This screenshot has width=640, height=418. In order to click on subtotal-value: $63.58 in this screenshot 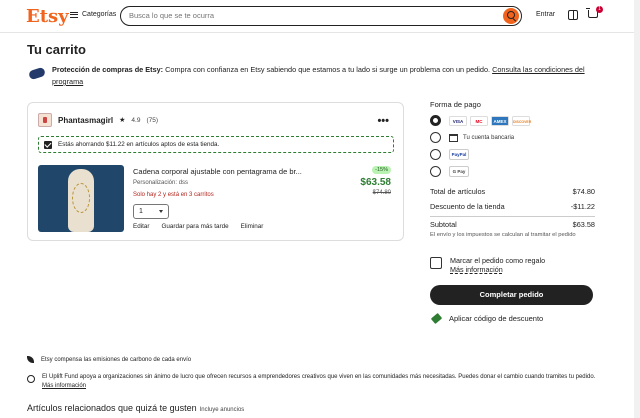, I will do `click(583, 224)`.